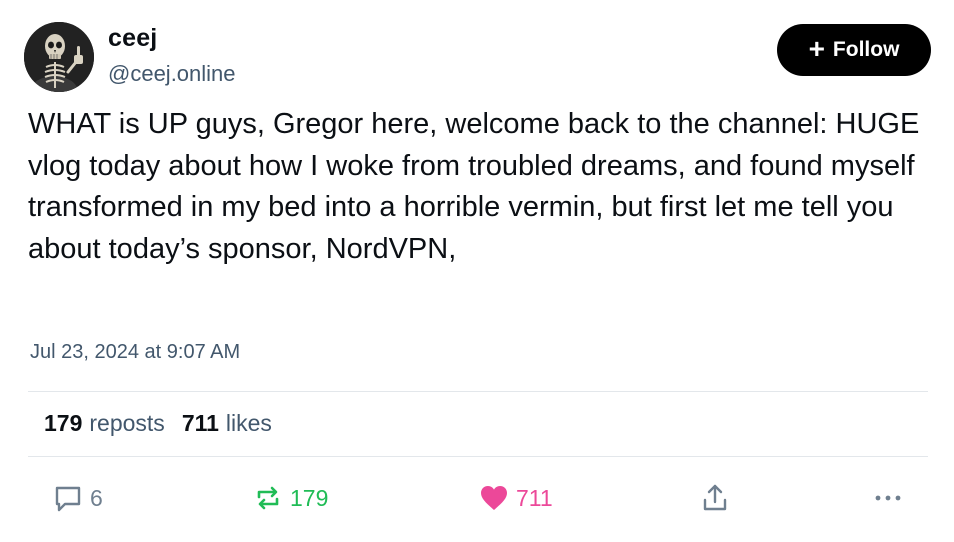 Image resolution: width=954 pixels, height=542 pixels. I want to click on heart-icon, so click(494, 498).